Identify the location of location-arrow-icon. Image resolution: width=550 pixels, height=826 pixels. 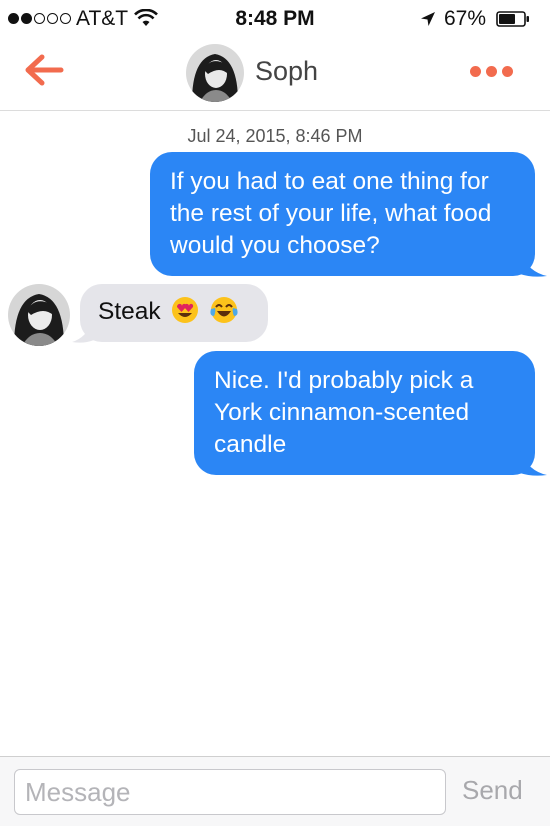
(428, 19).